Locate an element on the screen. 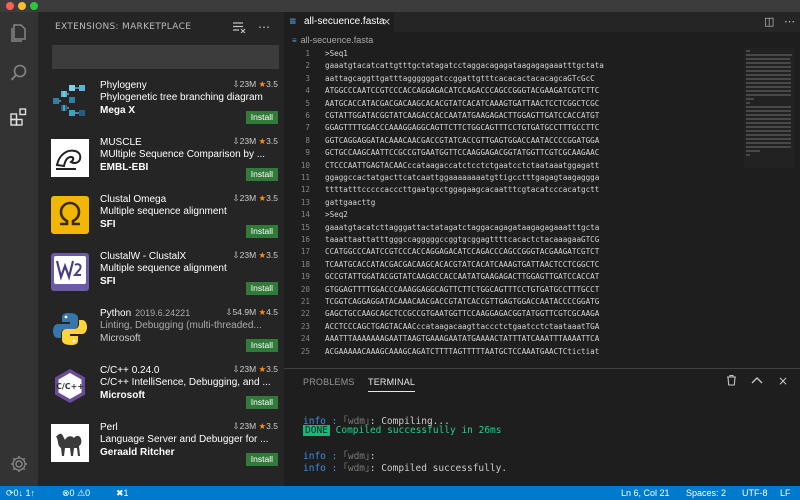 This screenshot has height=500, width=800. indentation-status: Spaces: 2 is located at coordinates (706, 493).